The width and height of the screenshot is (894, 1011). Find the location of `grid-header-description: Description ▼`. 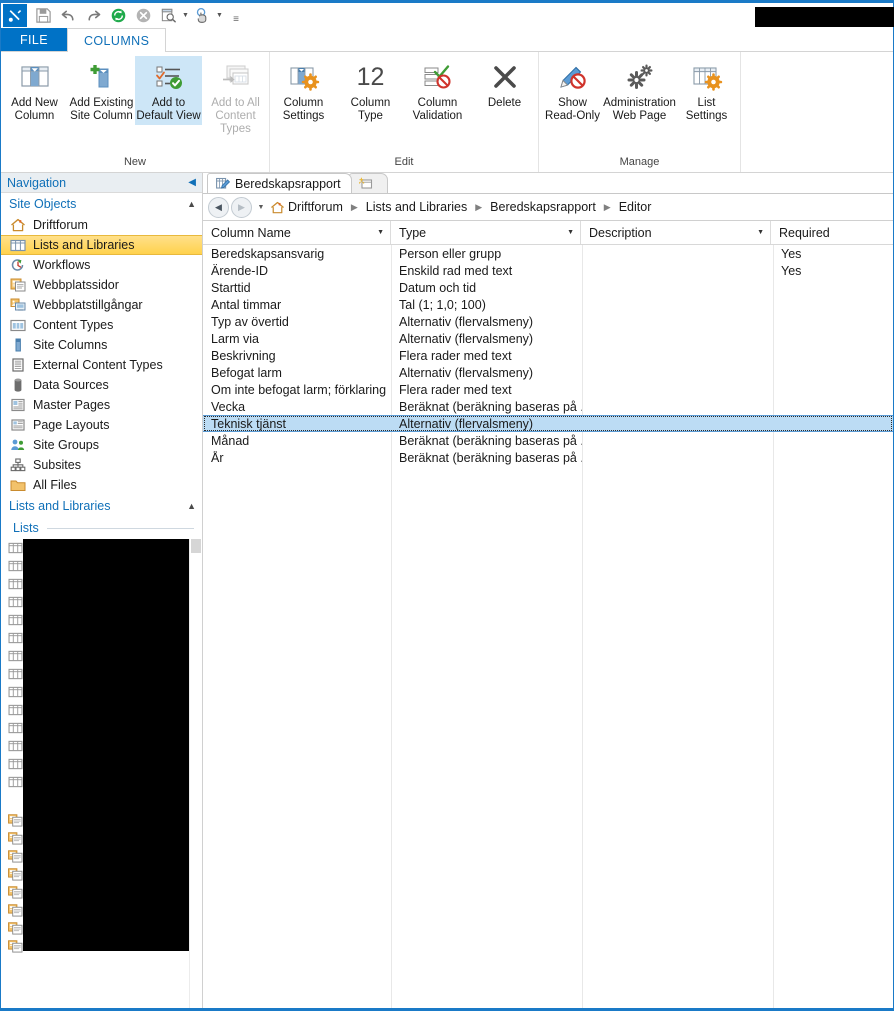

grid-header-description: Description ▼ is located at coordinates (676, 232).